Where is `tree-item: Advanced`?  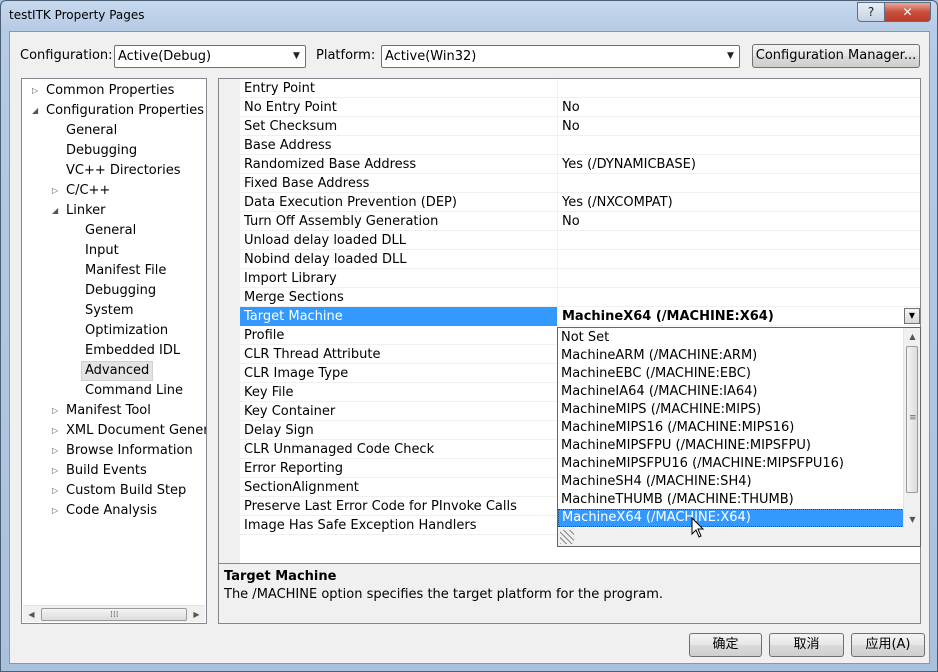 tree-item: Advanced is located at coordinates (117, 371).